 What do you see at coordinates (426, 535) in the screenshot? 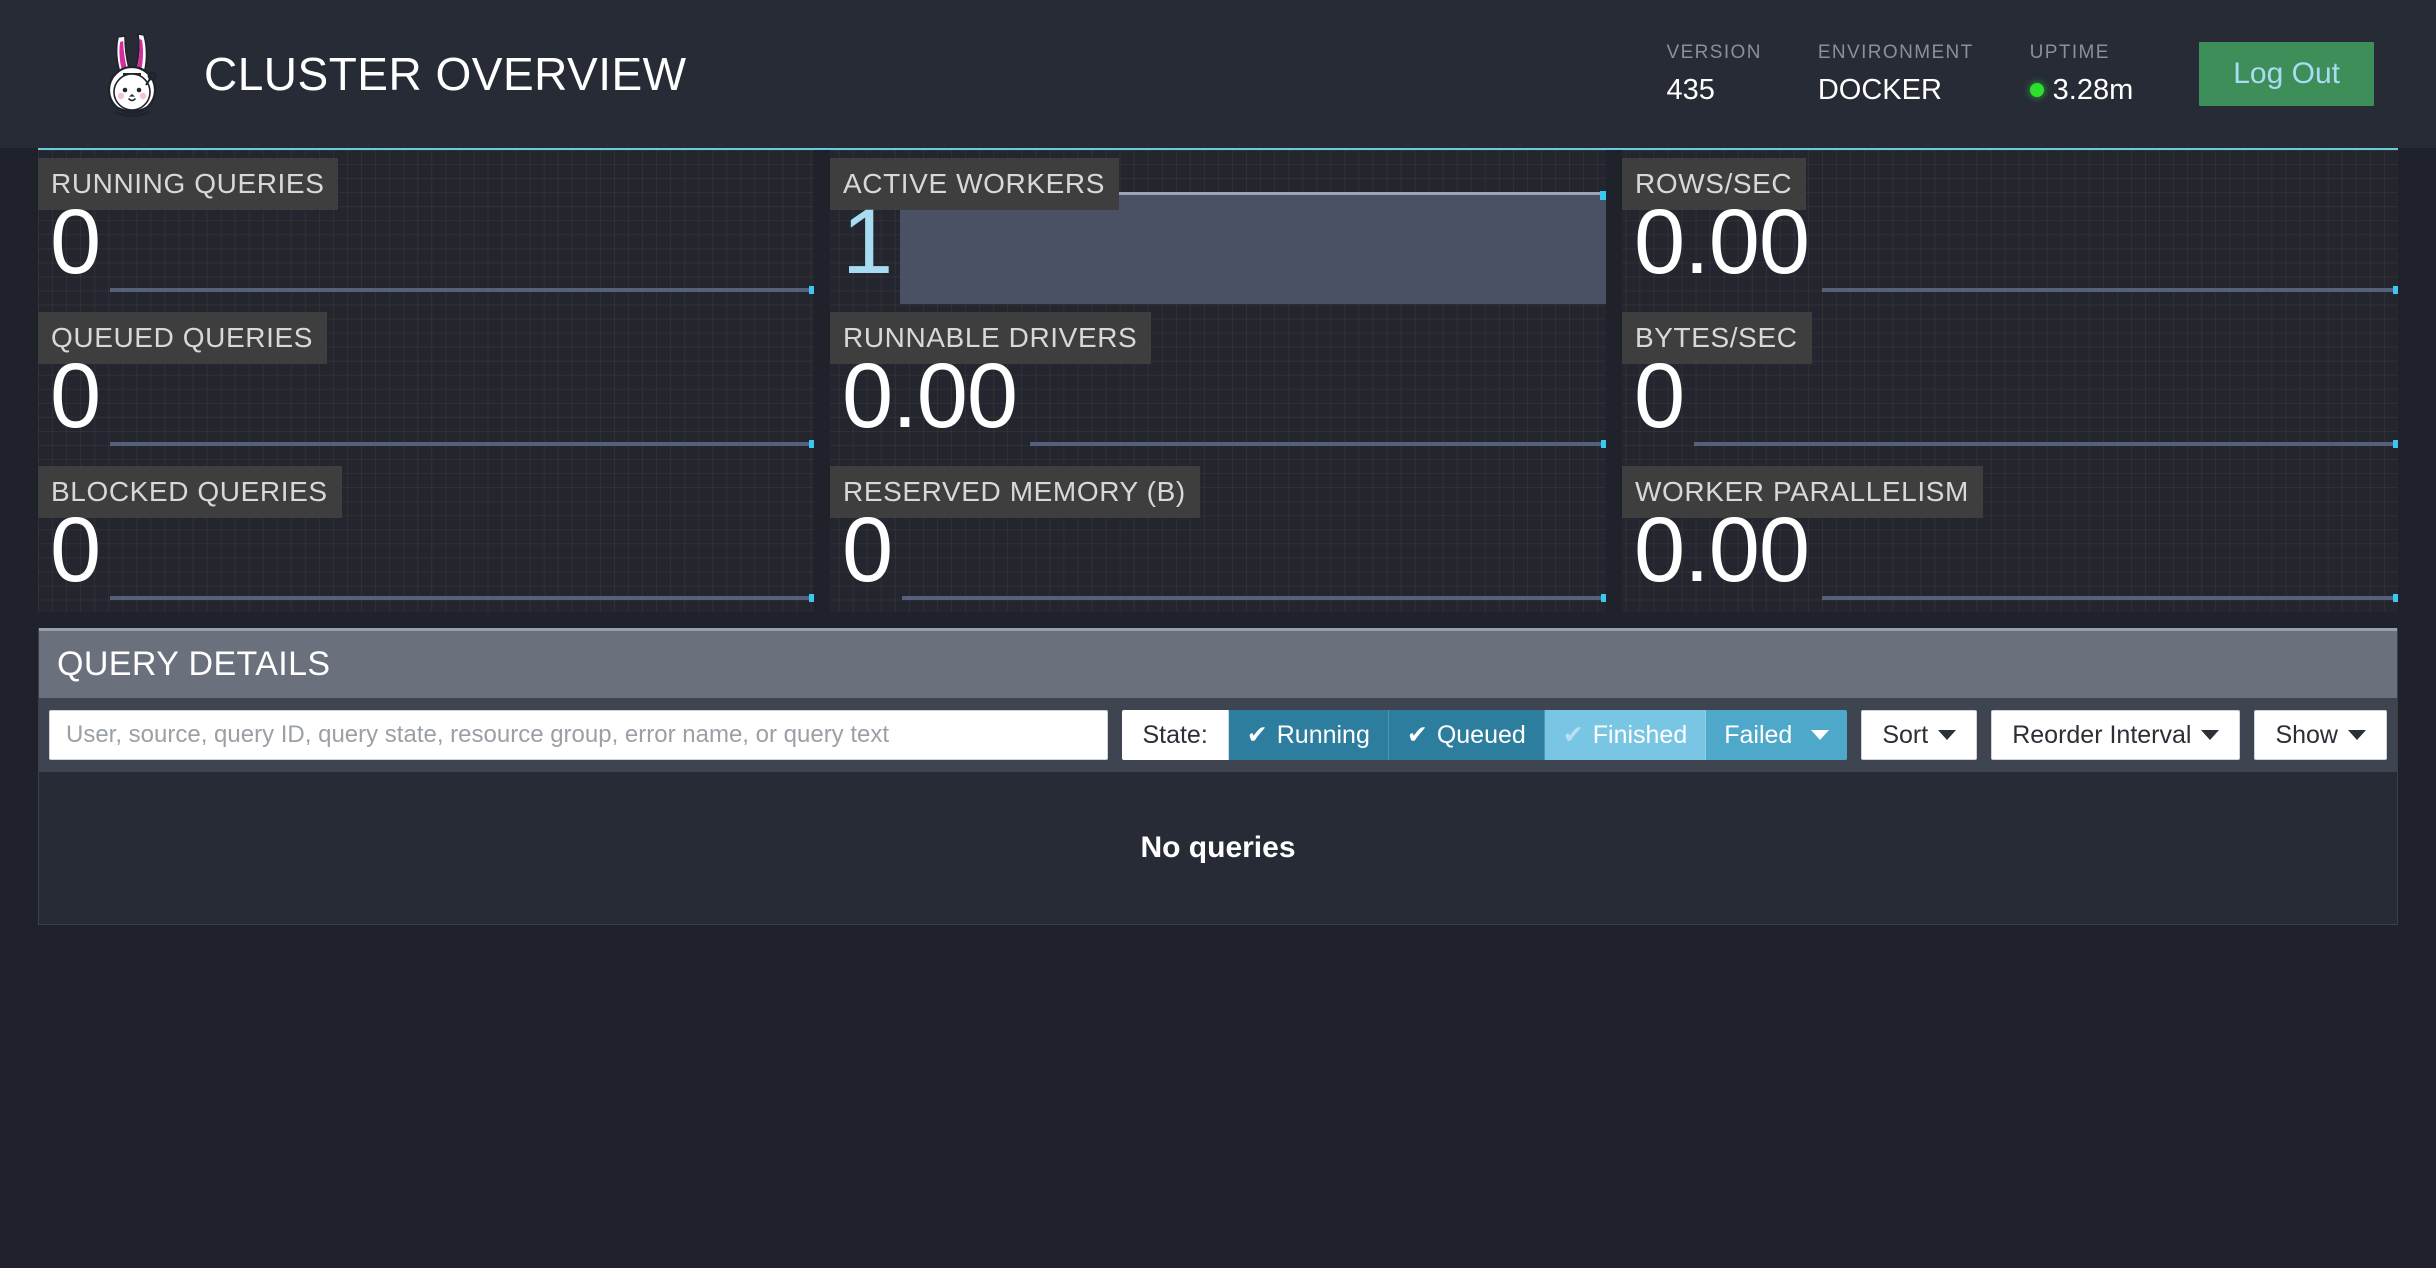
I see `tile-blocked-queries: BLOCKED QUERIES 0` at bounding box center [426, 535].